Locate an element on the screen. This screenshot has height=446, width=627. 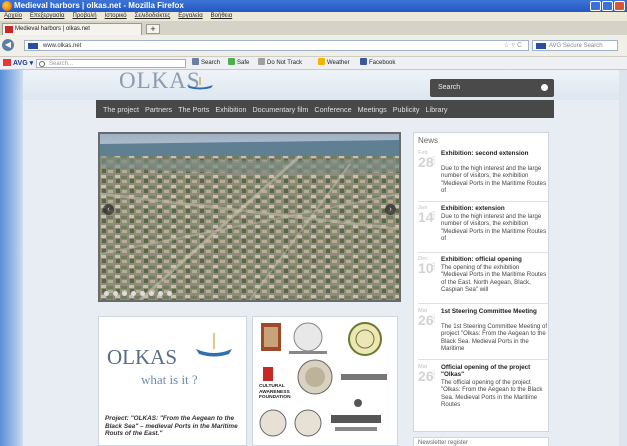
nav-meetings: Meetings is located at coordinates (372, 109).